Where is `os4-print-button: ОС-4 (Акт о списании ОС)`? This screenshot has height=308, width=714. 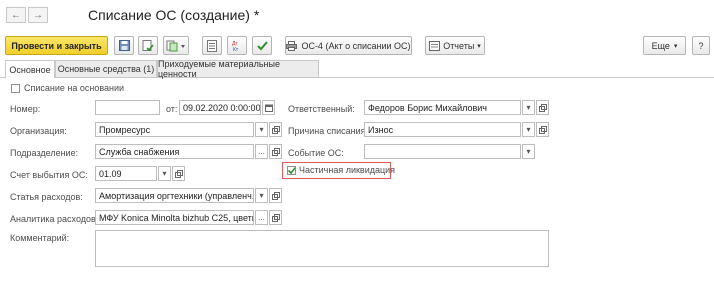
os4-print-button: ОС-4 (Акт о списании ОС) is located at coordinates (348, 45).